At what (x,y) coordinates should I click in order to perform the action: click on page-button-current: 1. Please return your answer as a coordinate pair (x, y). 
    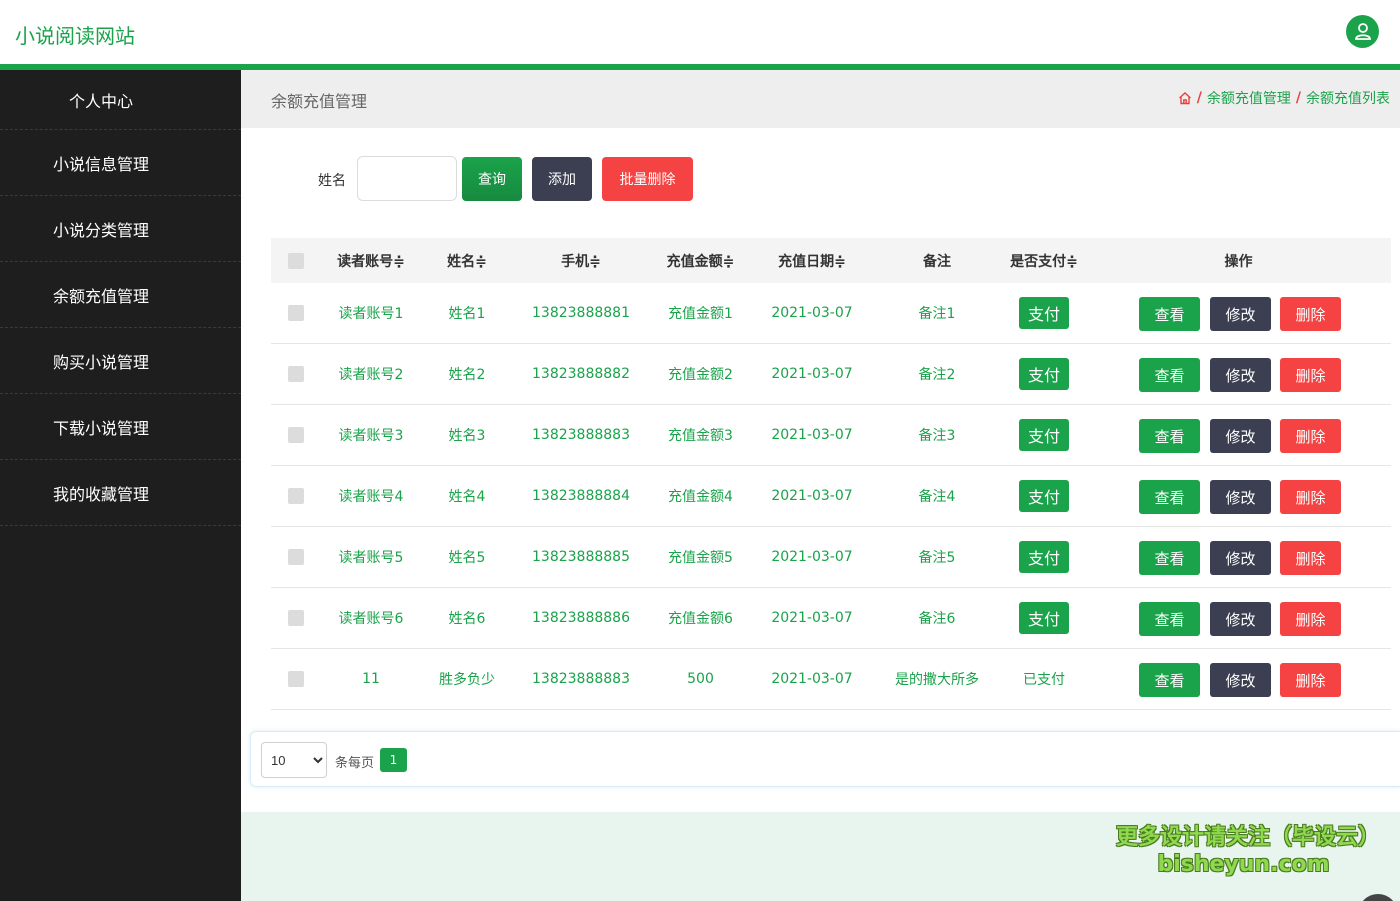
    Looking at the image, I should click on (393, 760).